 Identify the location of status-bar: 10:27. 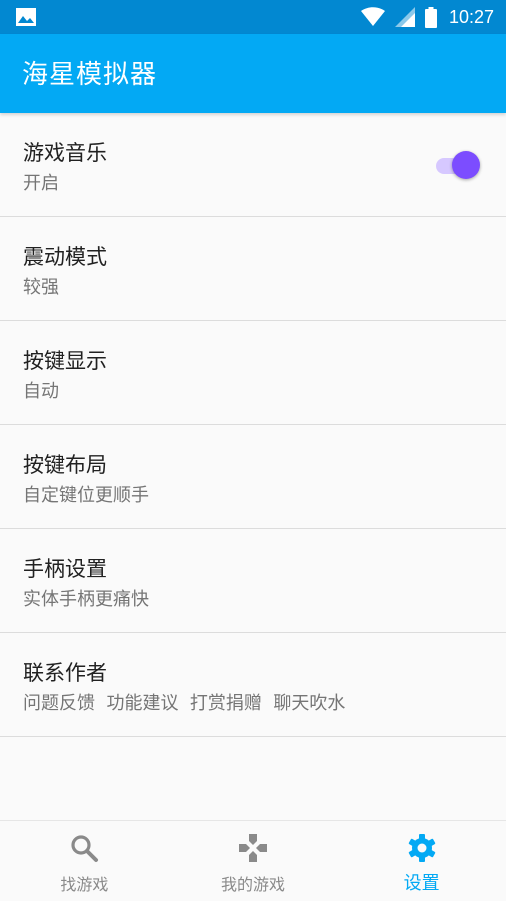
(253, 17).